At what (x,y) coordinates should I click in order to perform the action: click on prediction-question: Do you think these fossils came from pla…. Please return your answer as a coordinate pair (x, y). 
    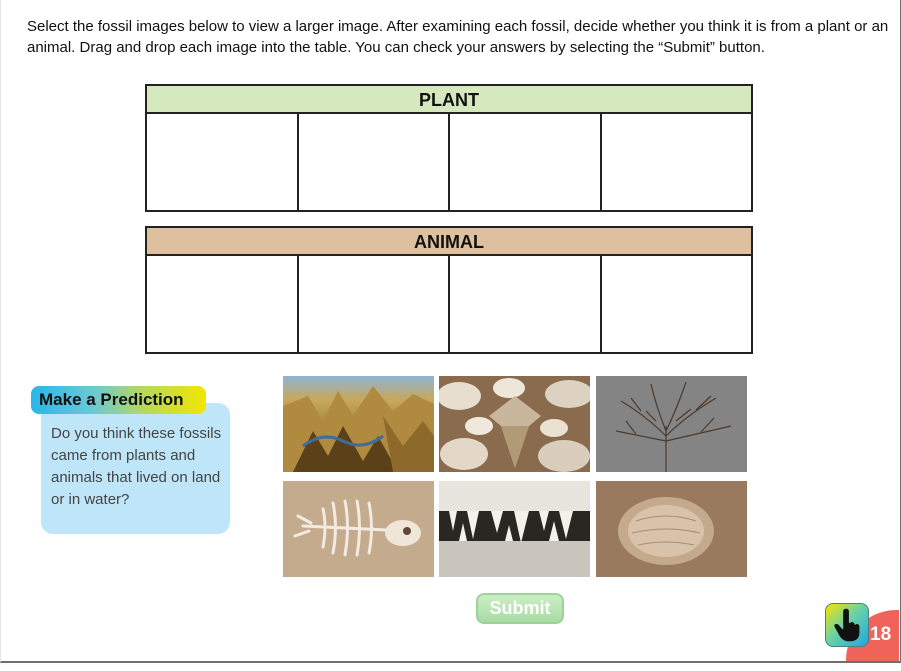
    Looking at the image, I should click on (136, 466).